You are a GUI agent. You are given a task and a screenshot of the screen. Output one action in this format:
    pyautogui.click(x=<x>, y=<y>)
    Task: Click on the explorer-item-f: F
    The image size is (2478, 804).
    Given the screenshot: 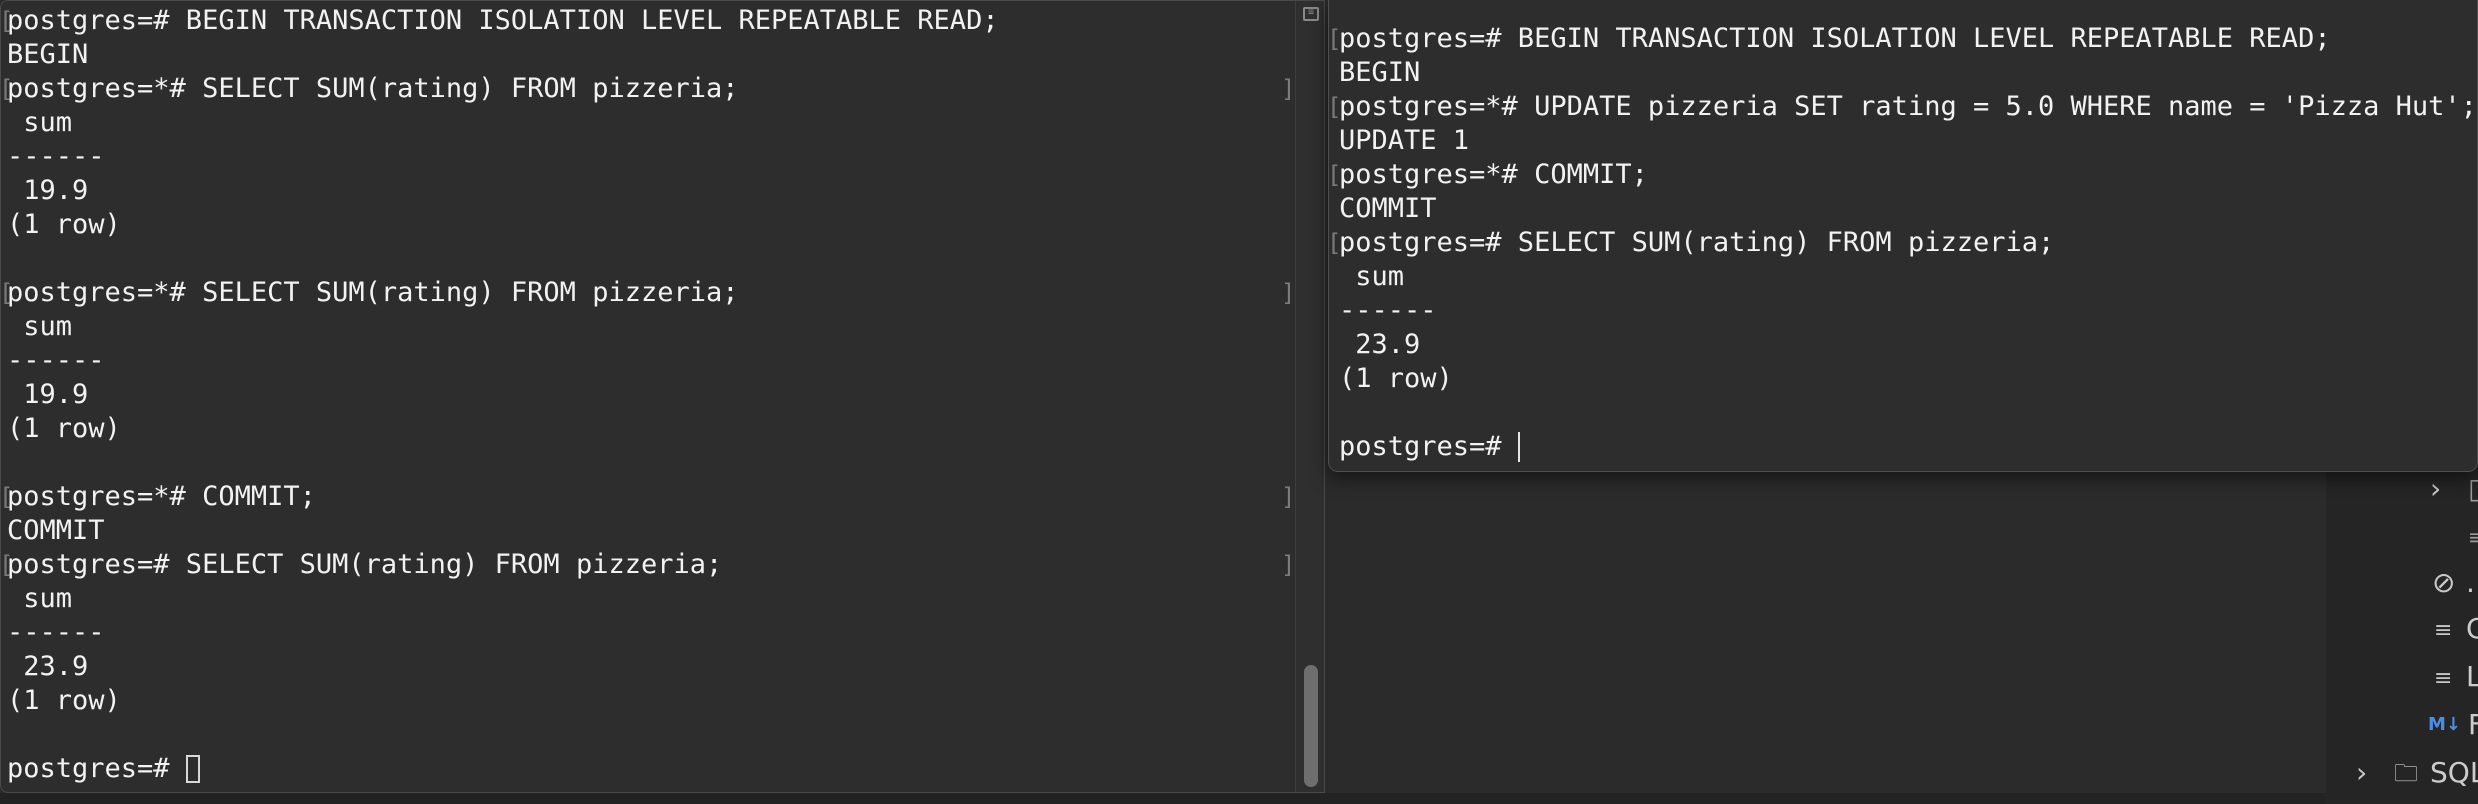 What is the action you would take?
    pyautogui.click(x=2473, y=725)
    